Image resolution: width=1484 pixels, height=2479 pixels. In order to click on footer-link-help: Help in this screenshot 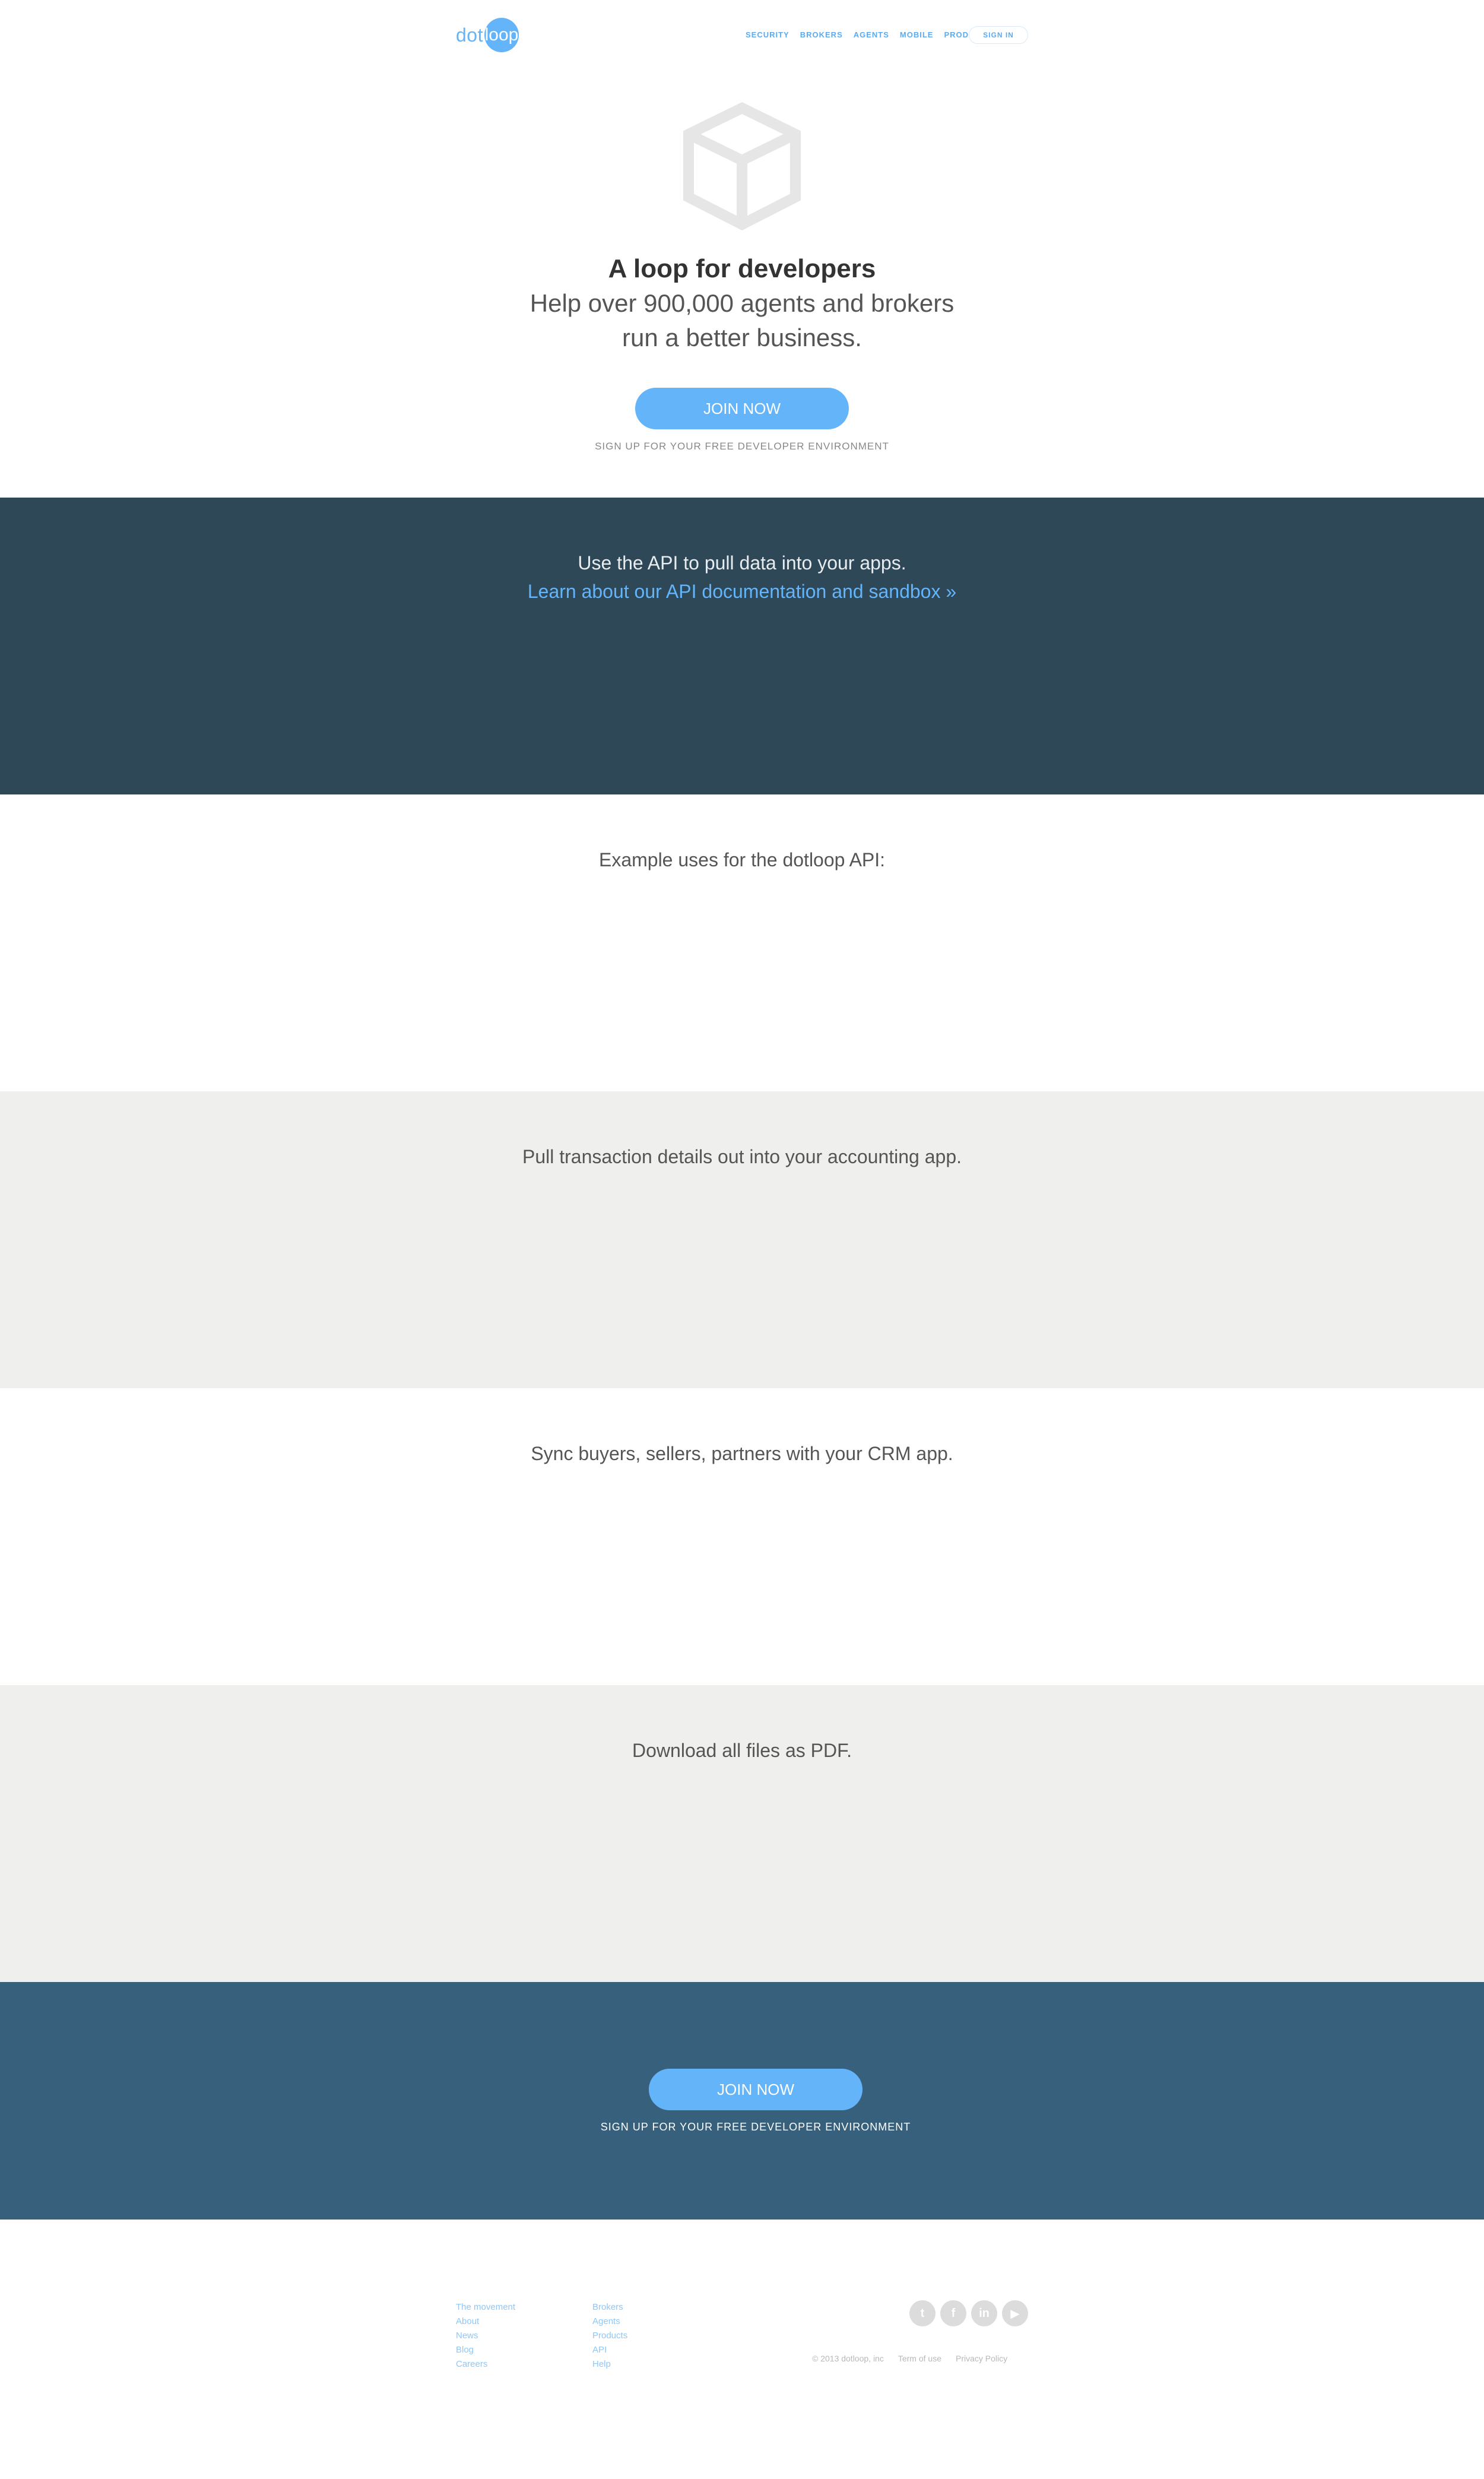, I will do `click(609, 2364)`.